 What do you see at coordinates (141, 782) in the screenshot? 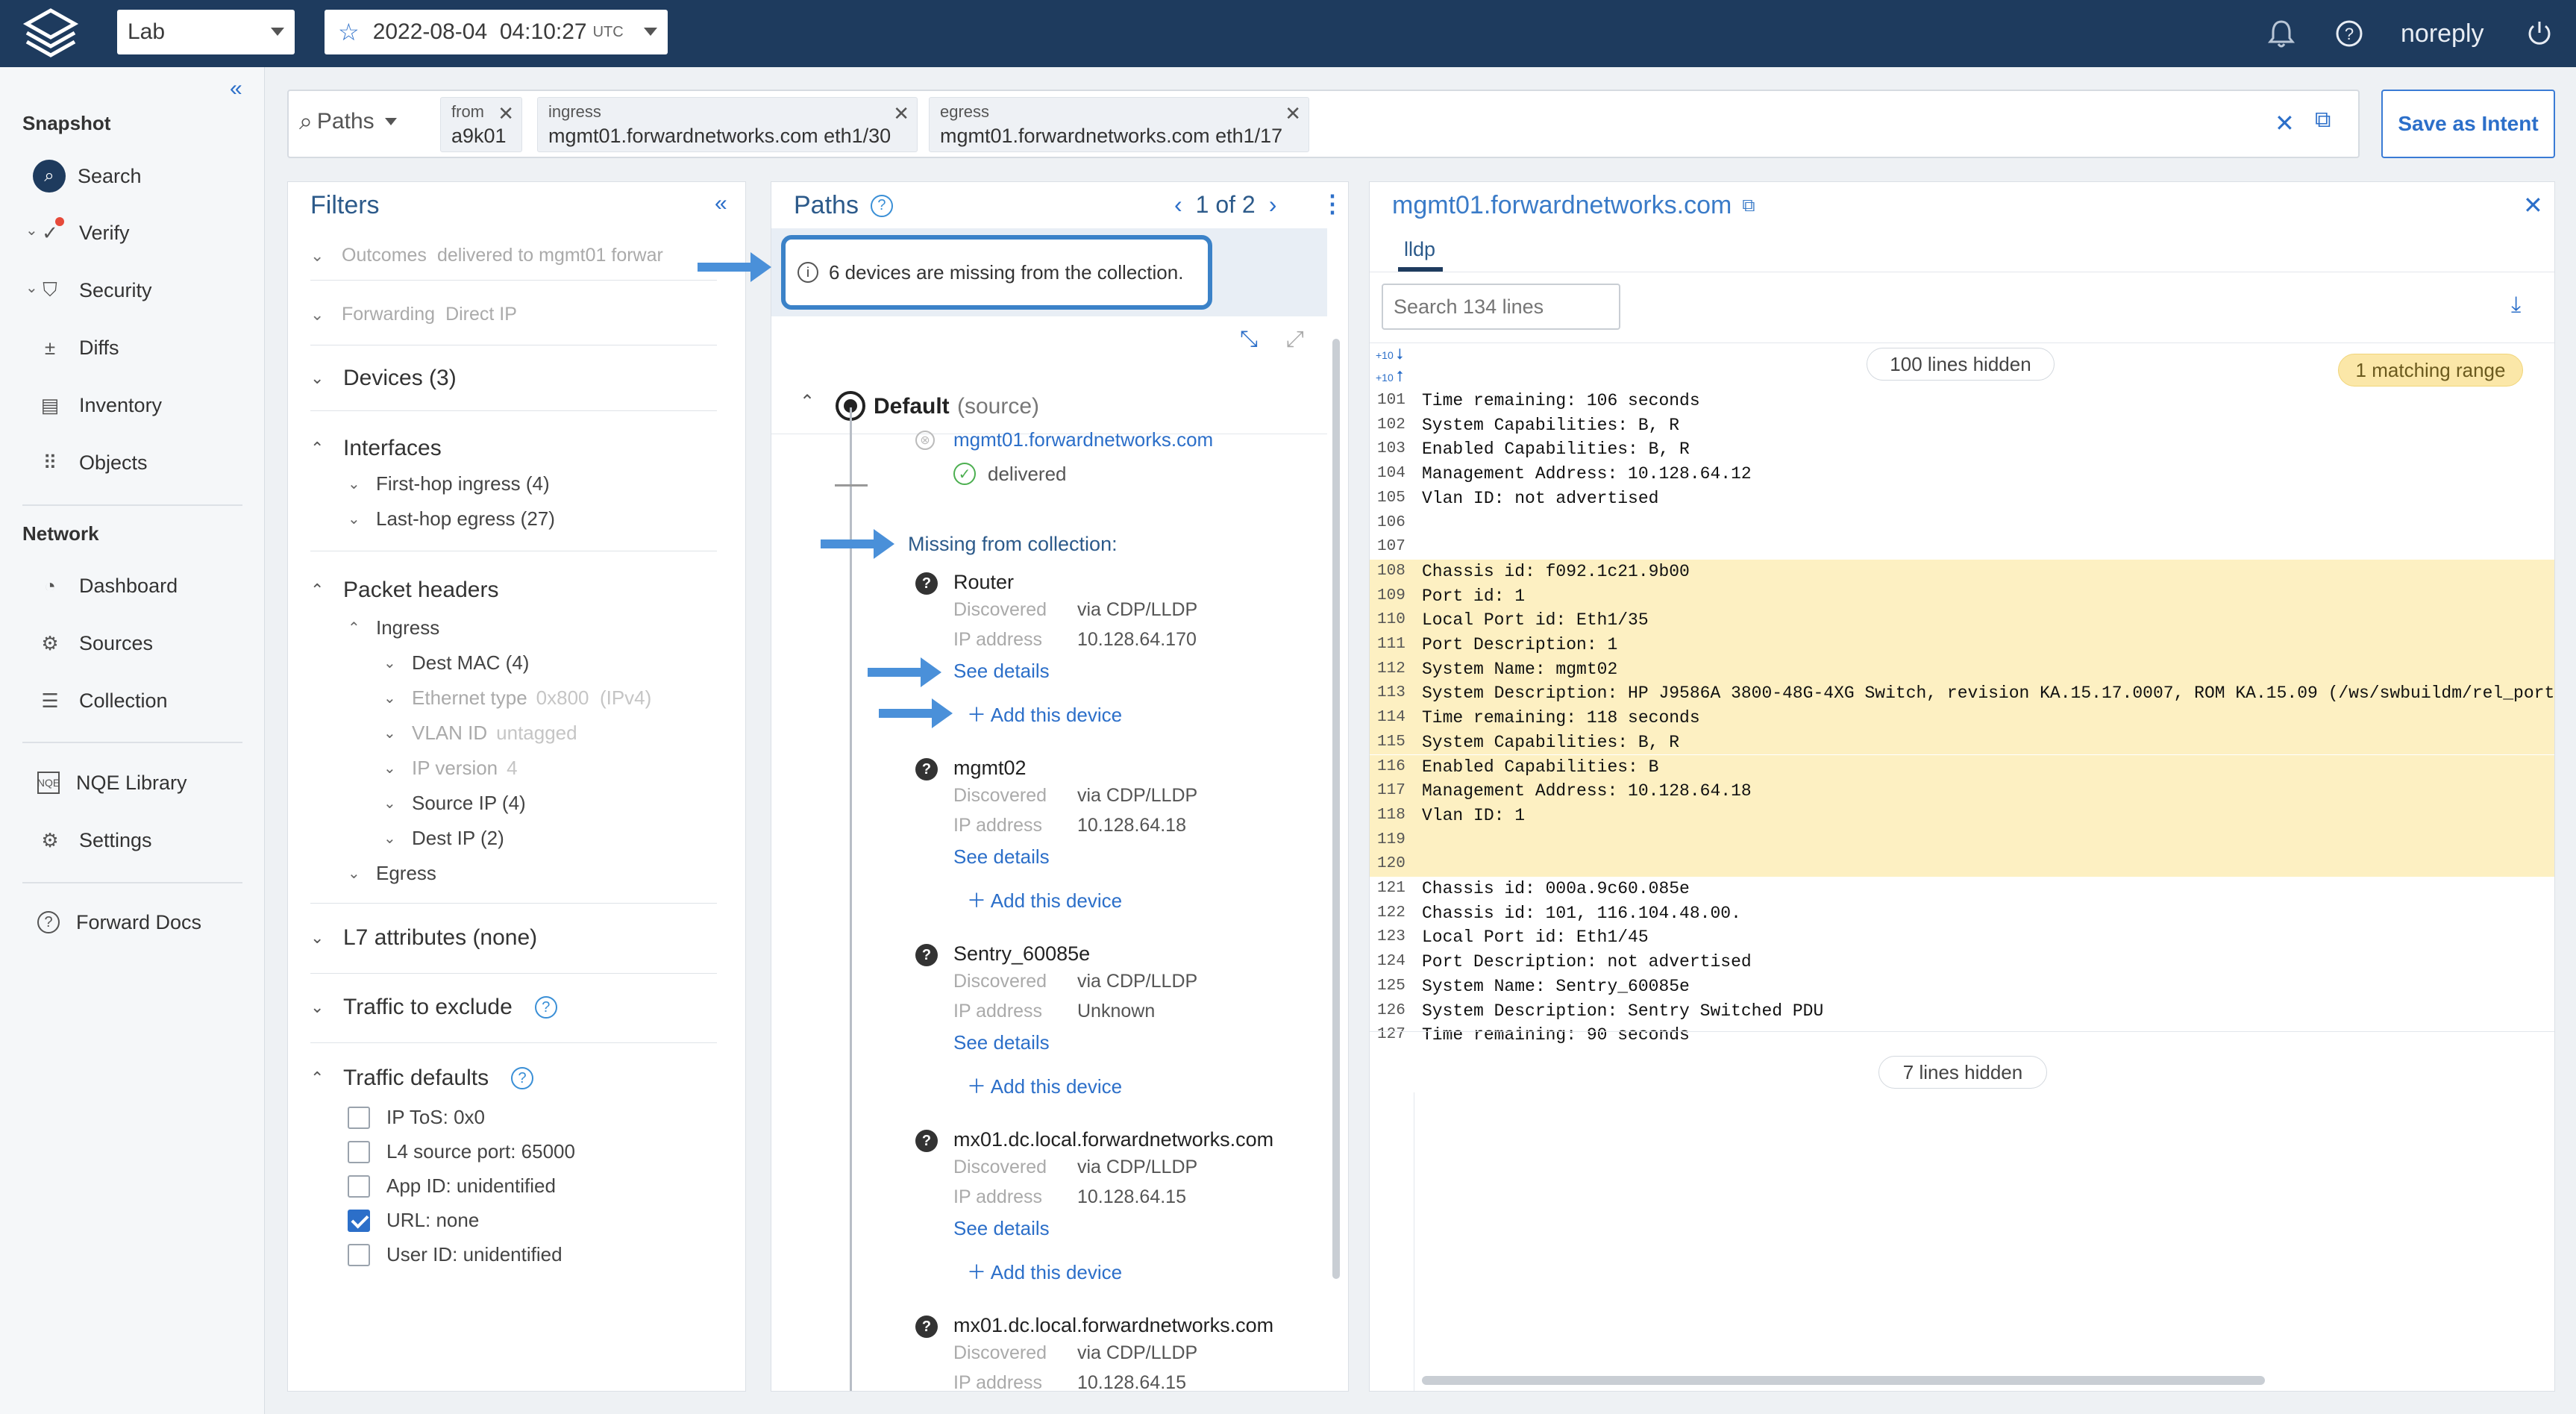
I see `sidebar-item-nqe-library: NQE NQE Library` at bounding box center [141, 782].